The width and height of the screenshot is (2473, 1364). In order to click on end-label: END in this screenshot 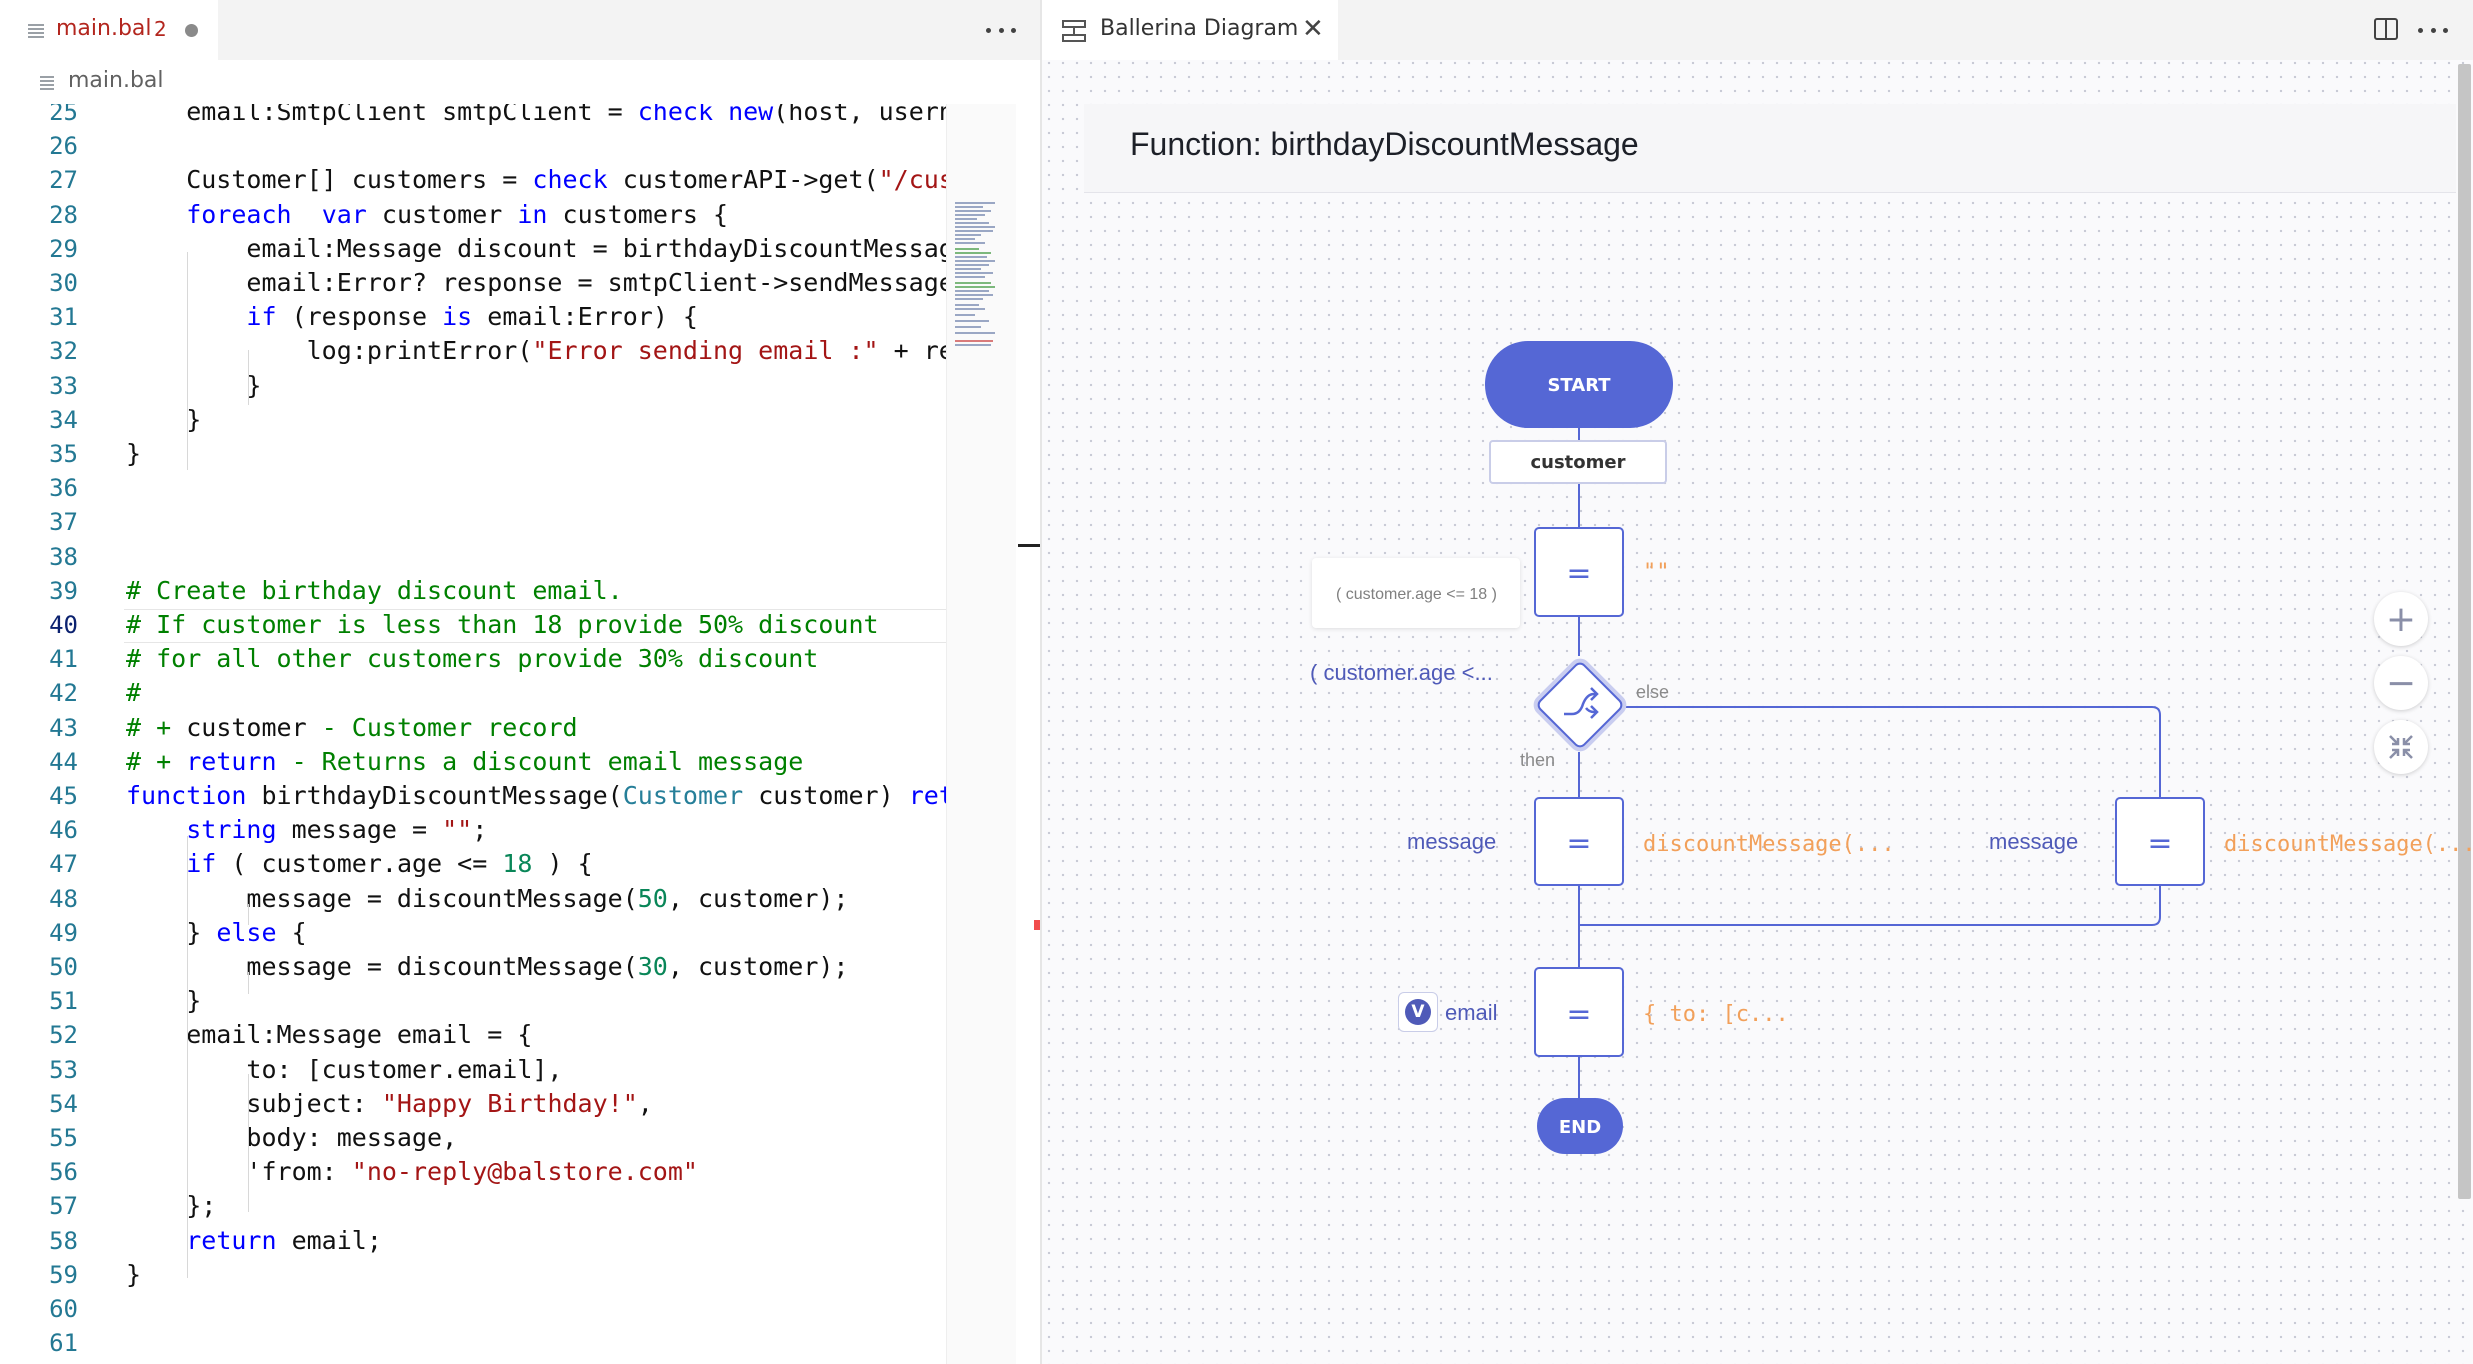, I will do `click(1580, 1127)`.